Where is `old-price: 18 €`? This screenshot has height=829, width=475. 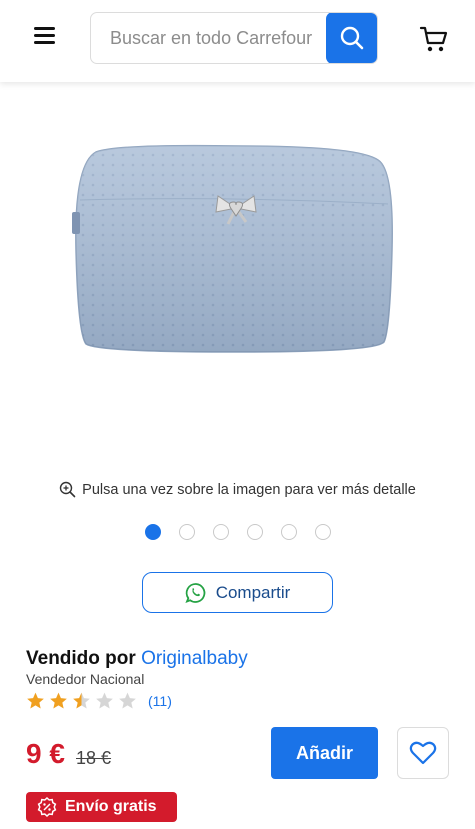 old-price: 18 € is located at coordinates (94, 758).